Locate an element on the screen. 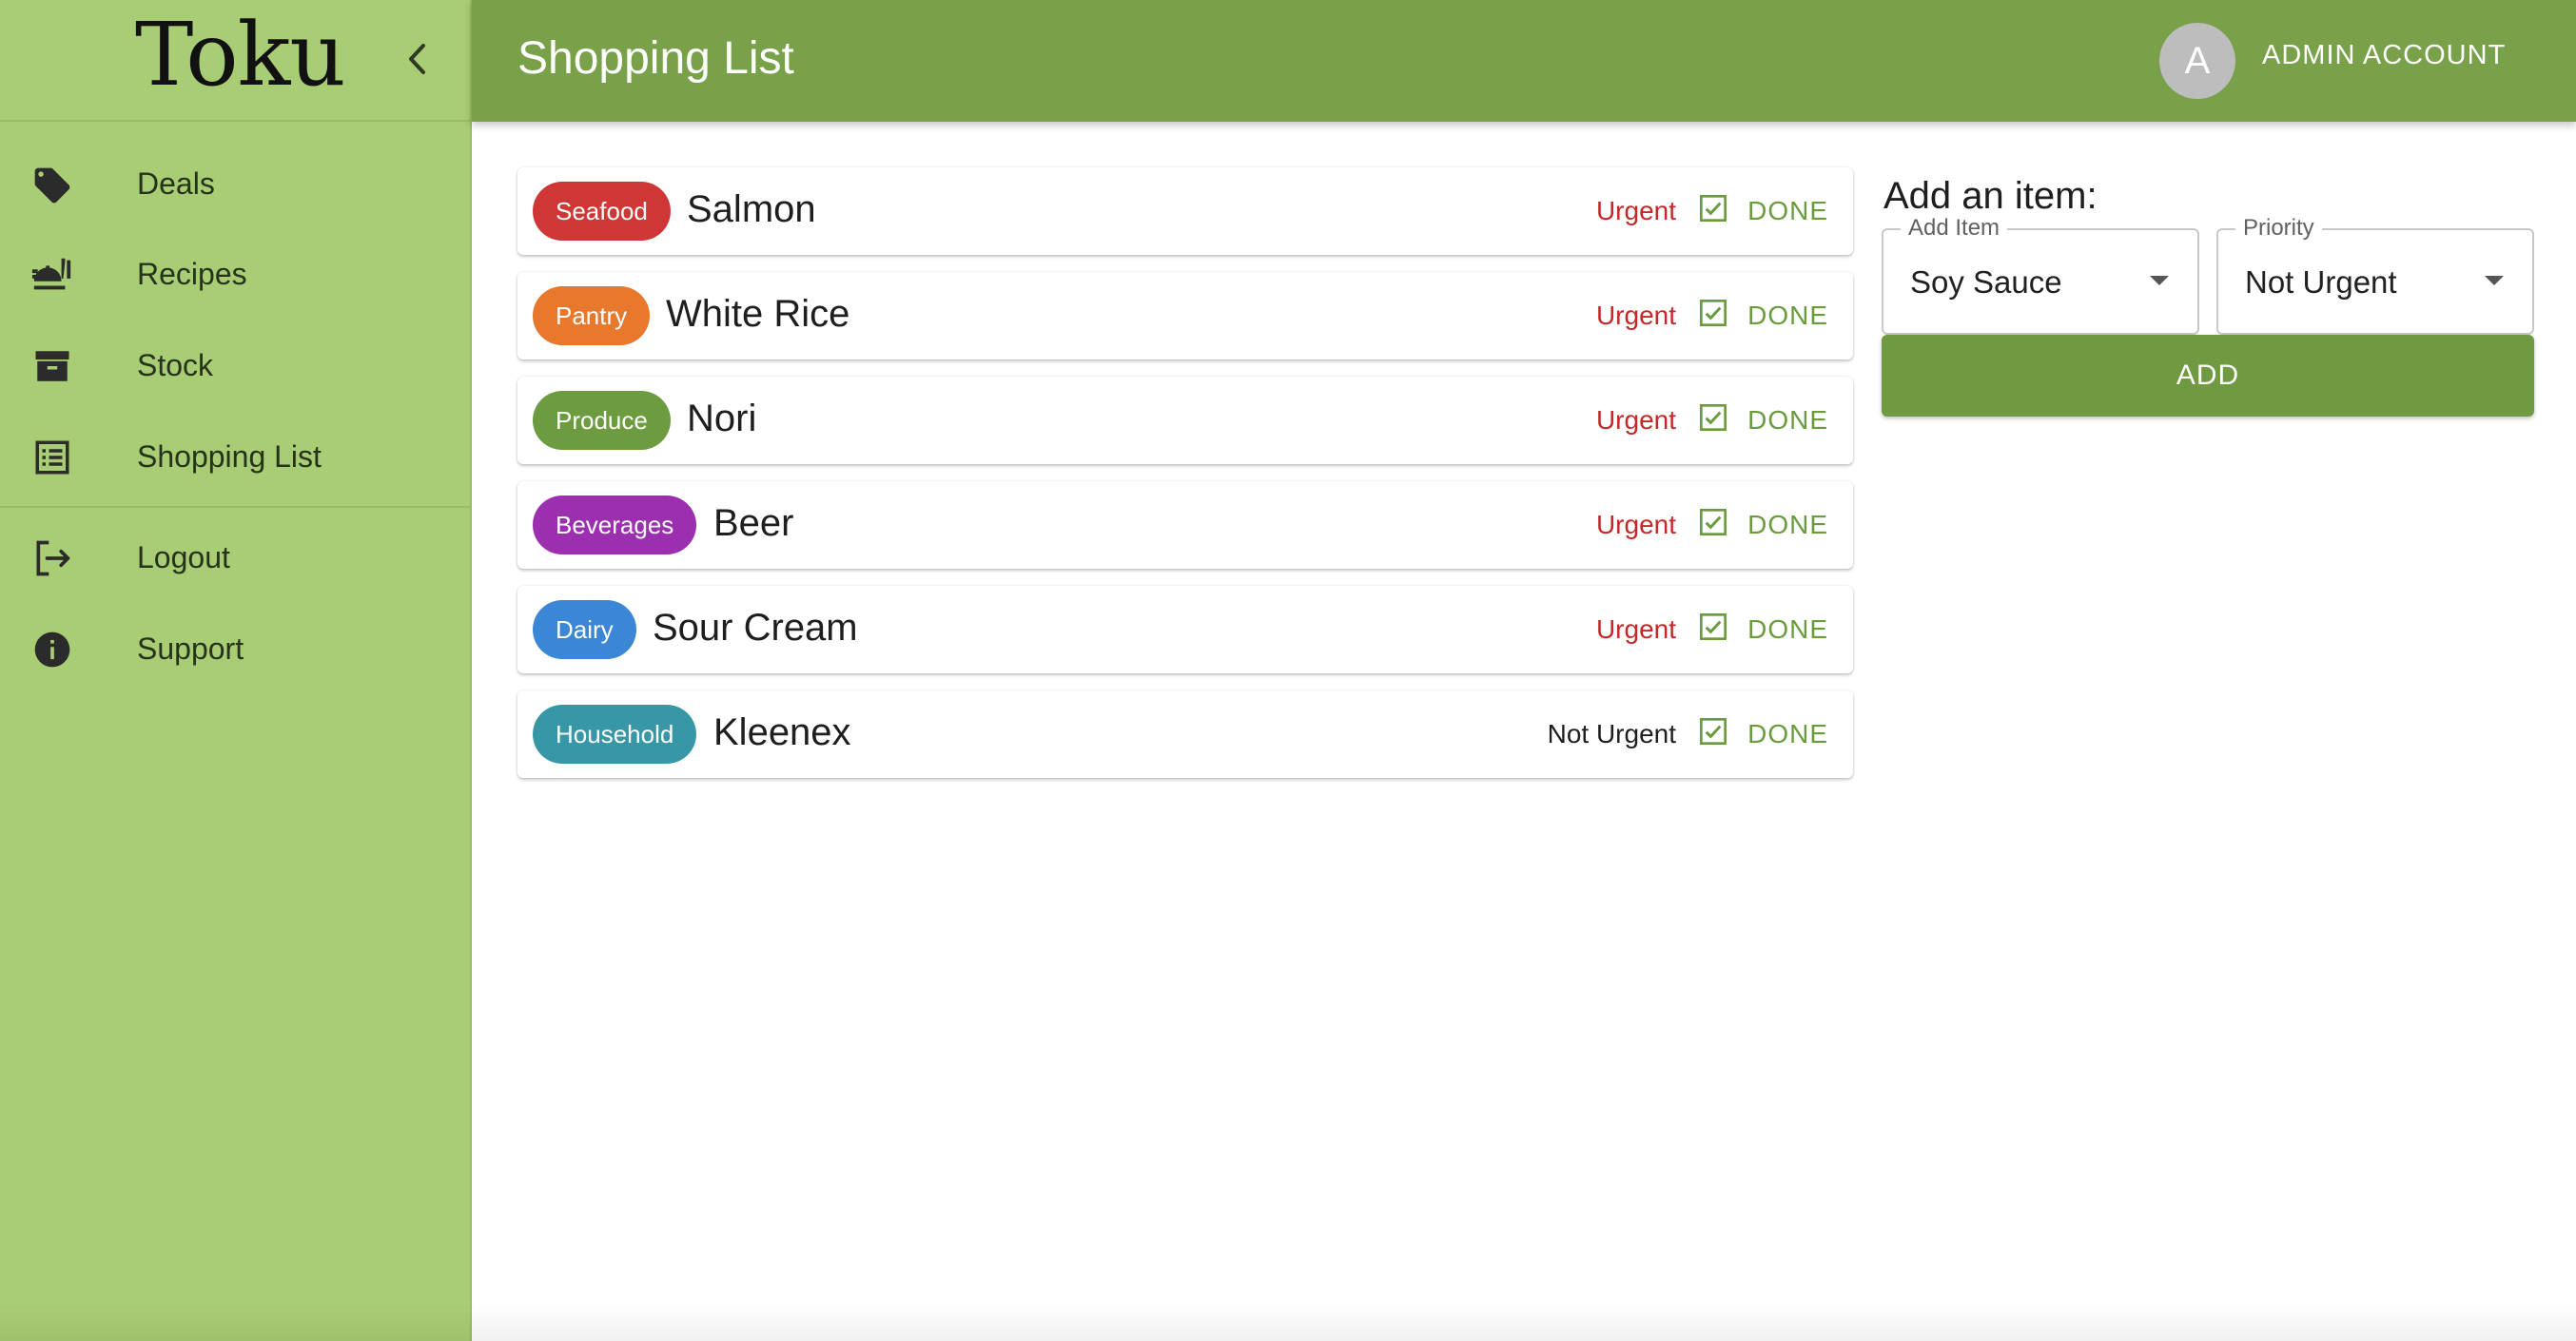 This screenshot has height=1341, width=2576. sidebar-item-label: Stock is located at coordinates (176, 364).